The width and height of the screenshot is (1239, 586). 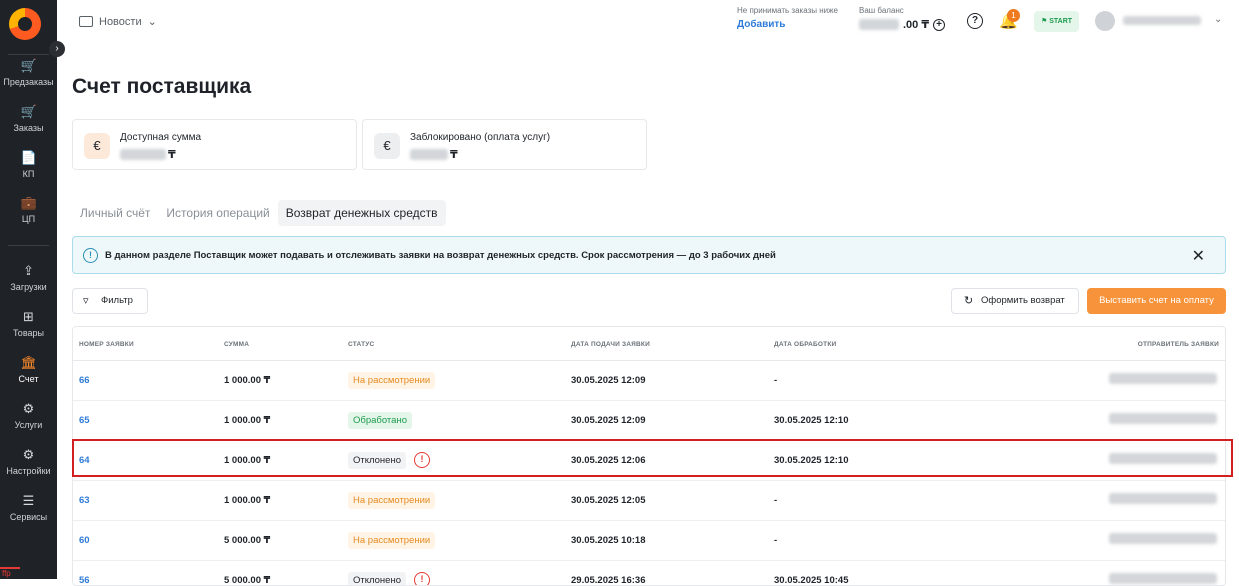 What do you see at coordinates (392, 380) in the screenshot?
I see `status-badge: На рассмотрении` at bounding box center [392, 380].